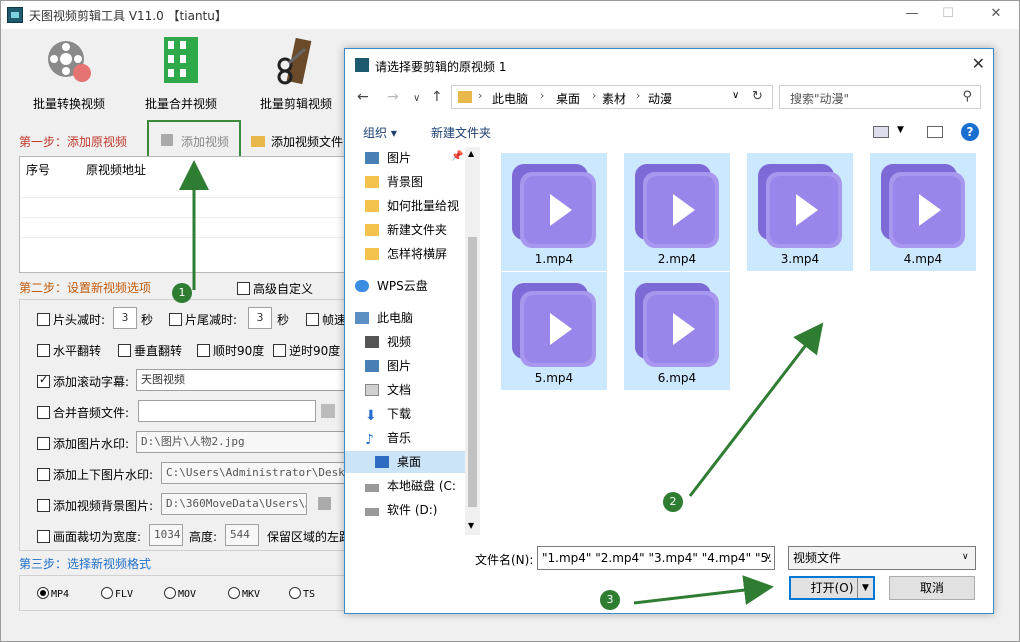 This screenshot has width=1020, height=642. What do you see at coordinates (673, 502) in the screenshot?
I see `annotation-badge-2: 2` at bounding box center [673, 502].